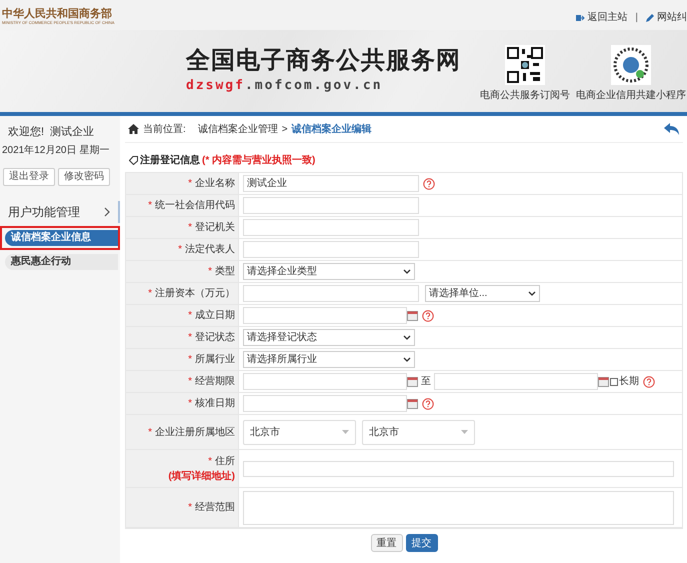 This screenshot has height=563, width=687. I want to click on input-field: 测试企业, so click(331, 183).